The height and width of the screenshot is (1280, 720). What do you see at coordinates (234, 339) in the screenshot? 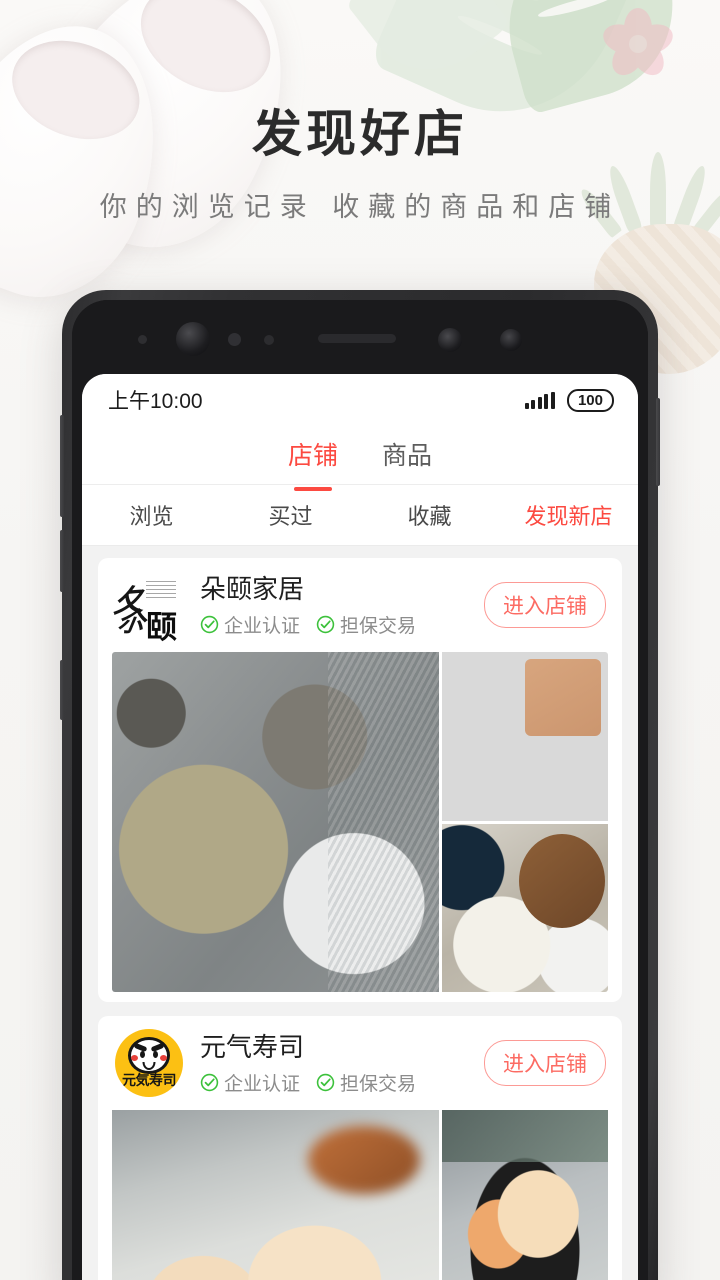
I see `proximity-sensor-icon` at bounding box center [234, 339].